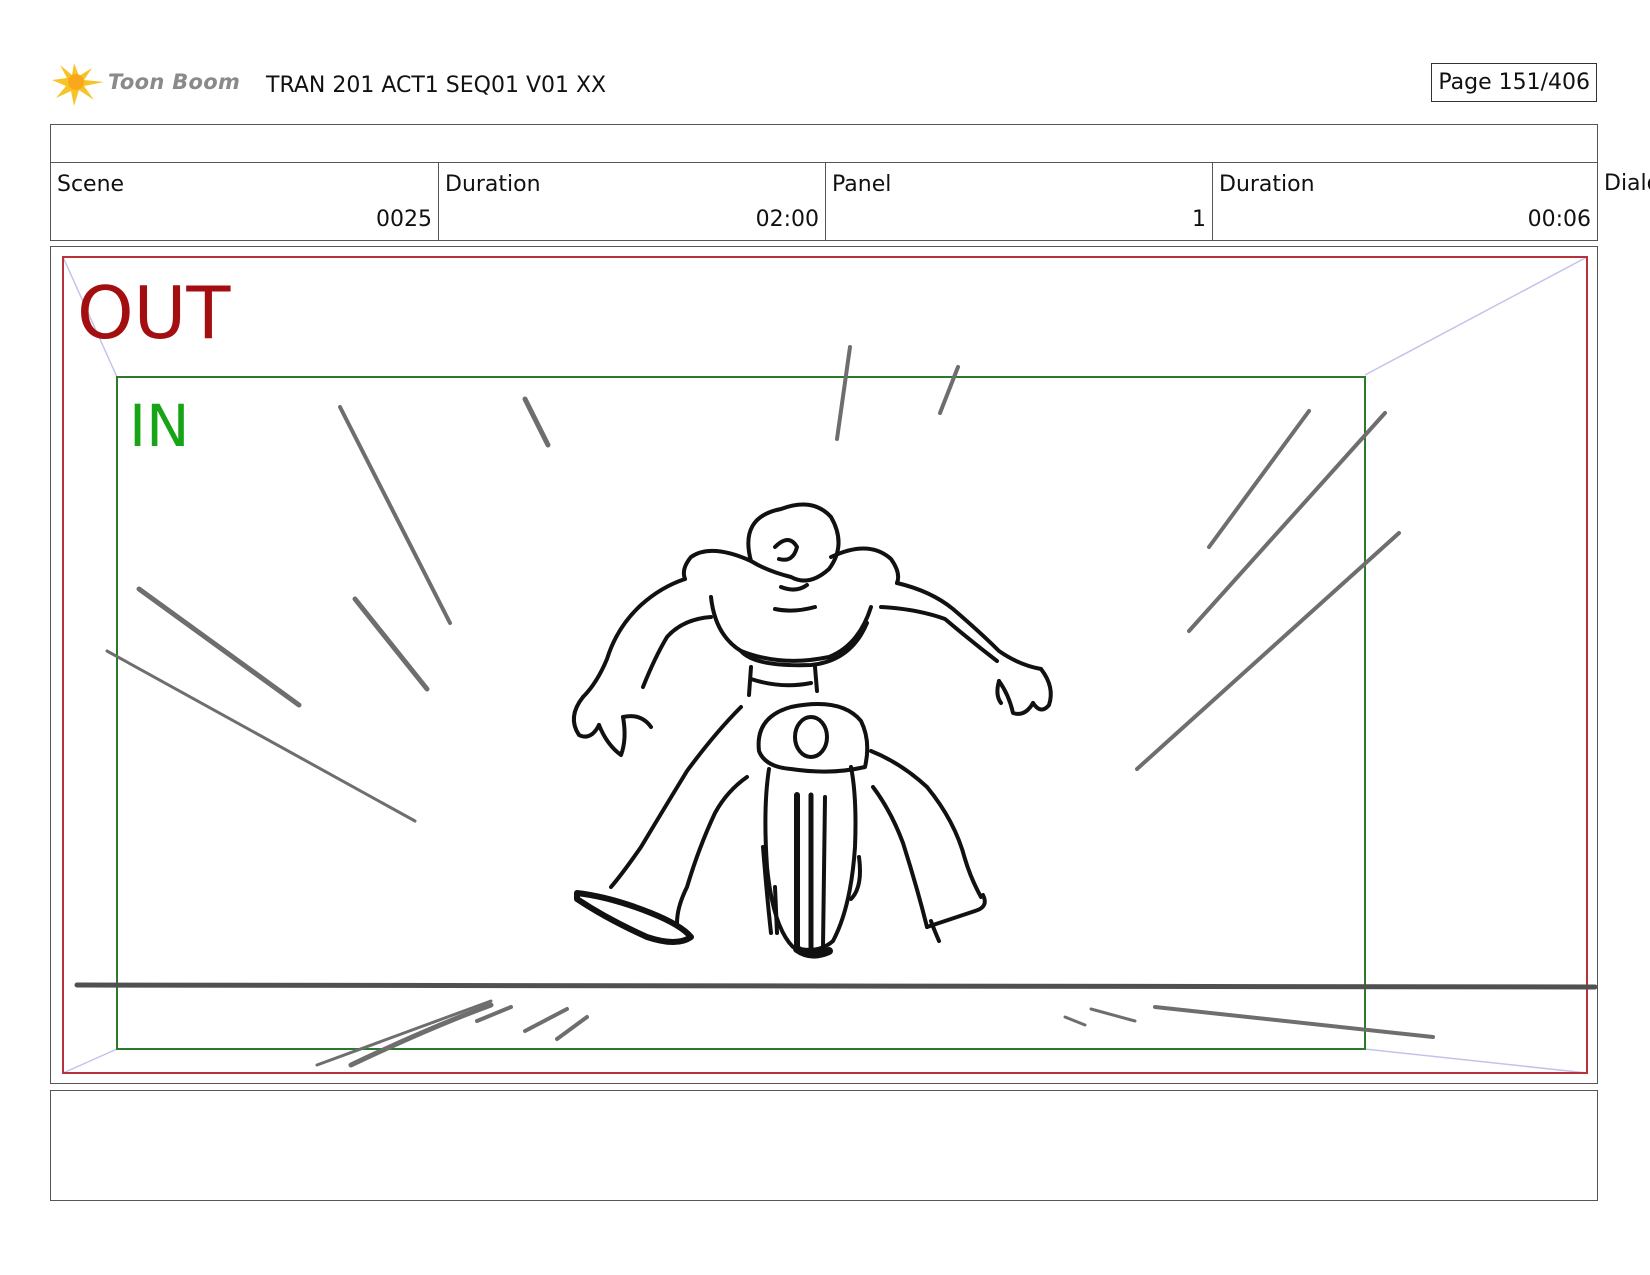  Describe the element at coordinates (493, 184) in the screenshot. I see `scene-duration-label: Duration` at that location.